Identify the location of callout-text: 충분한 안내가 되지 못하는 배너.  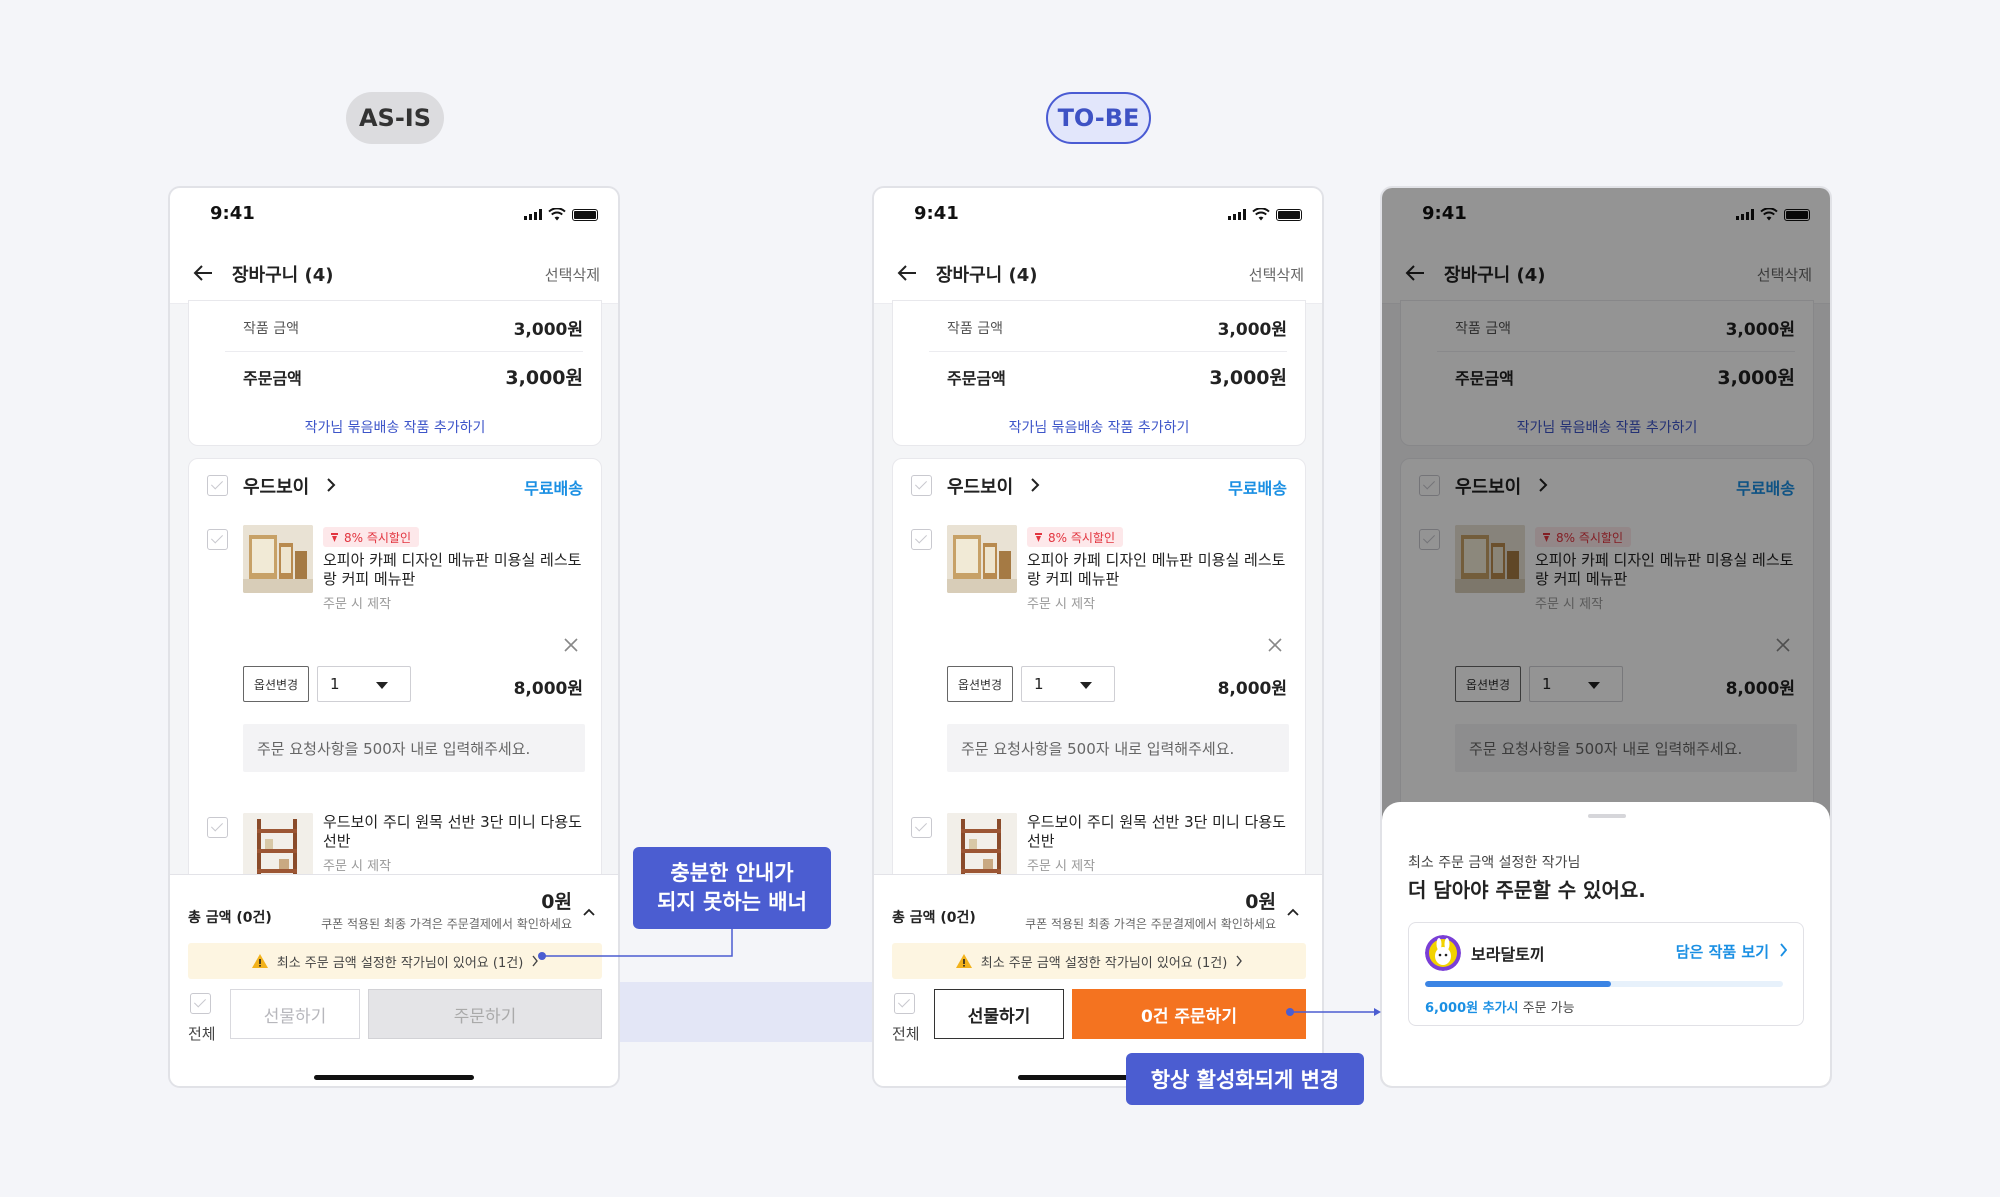
(732, 887).